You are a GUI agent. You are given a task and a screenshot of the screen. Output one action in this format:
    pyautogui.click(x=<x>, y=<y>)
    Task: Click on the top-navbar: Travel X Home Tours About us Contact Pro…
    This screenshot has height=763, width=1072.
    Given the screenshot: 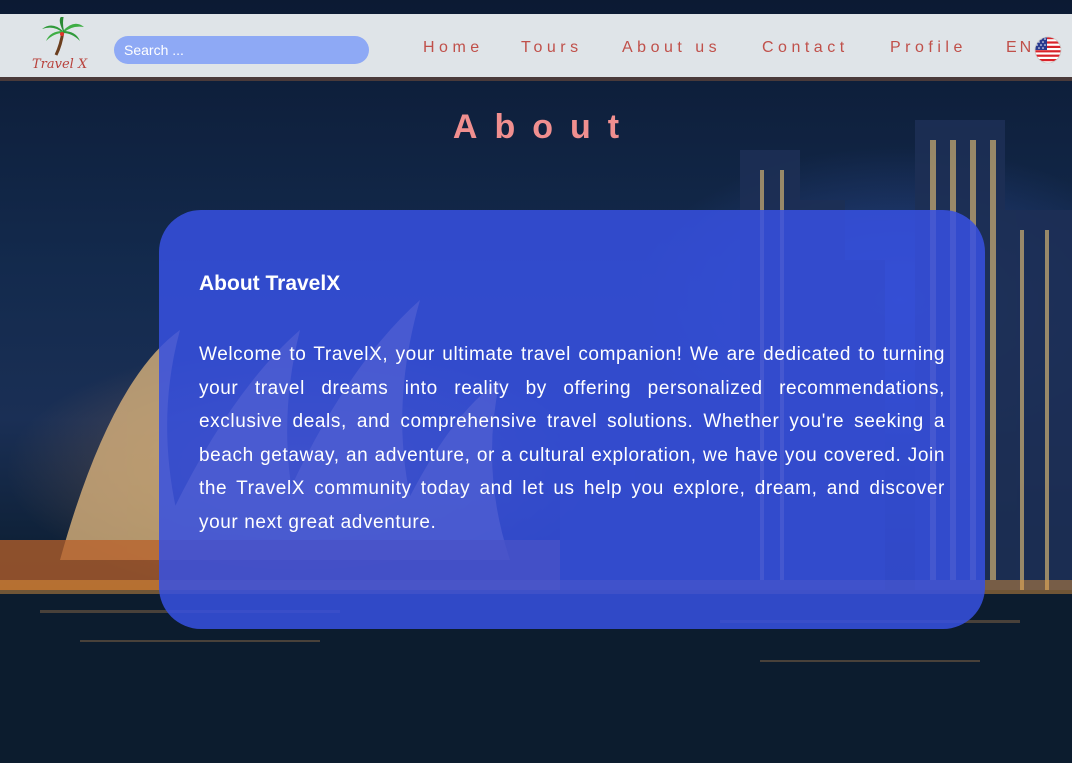 What is the action you would take?
    pyautogui.click(x=536, y=47)
    